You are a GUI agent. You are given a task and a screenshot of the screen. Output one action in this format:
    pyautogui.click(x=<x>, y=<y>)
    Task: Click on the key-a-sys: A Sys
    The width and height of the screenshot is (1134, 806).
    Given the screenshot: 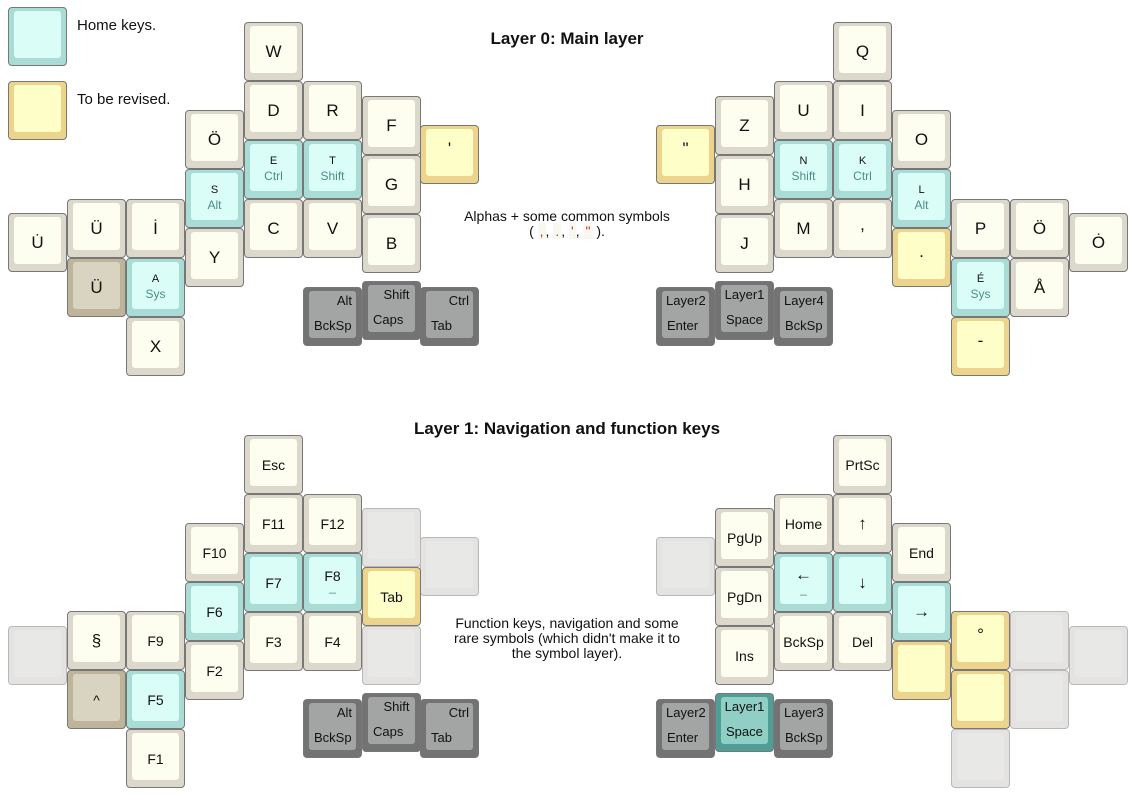 What is the action you would take?
    pyautogui.click(x=155, y=287)
    